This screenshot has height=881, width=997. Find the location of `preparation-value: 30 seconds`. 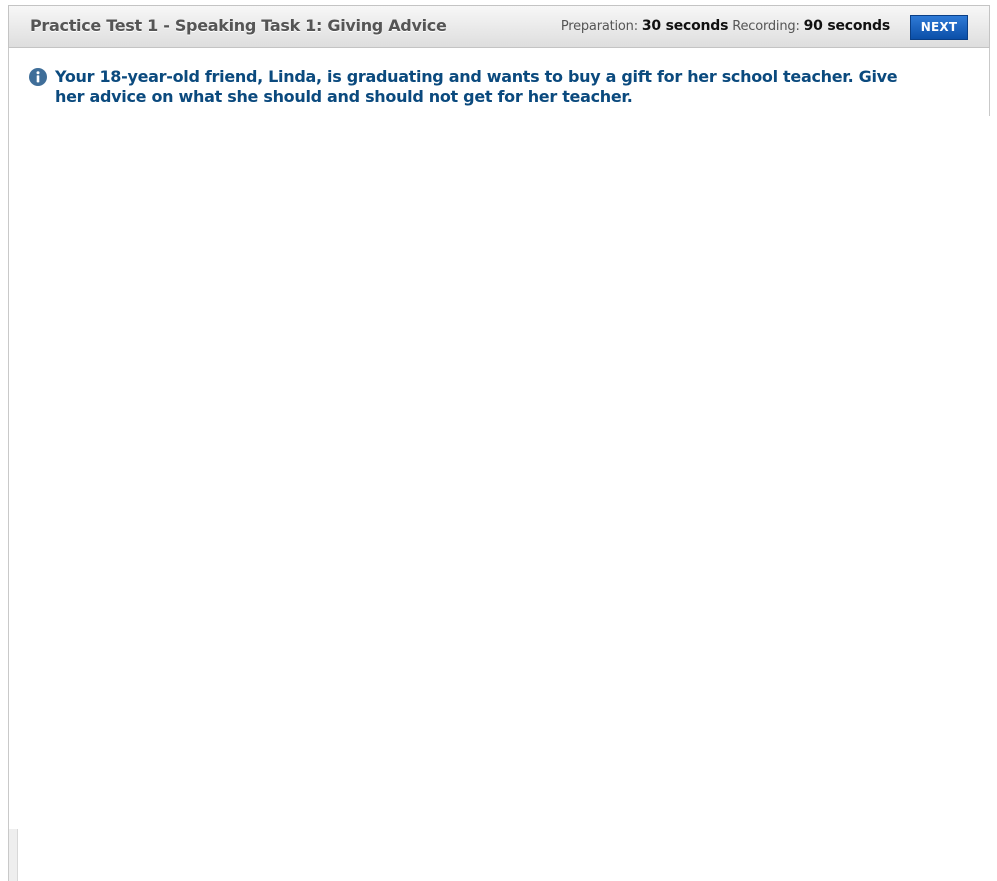

preparation-value: 30 seconds is located at coordinates (685, 26).